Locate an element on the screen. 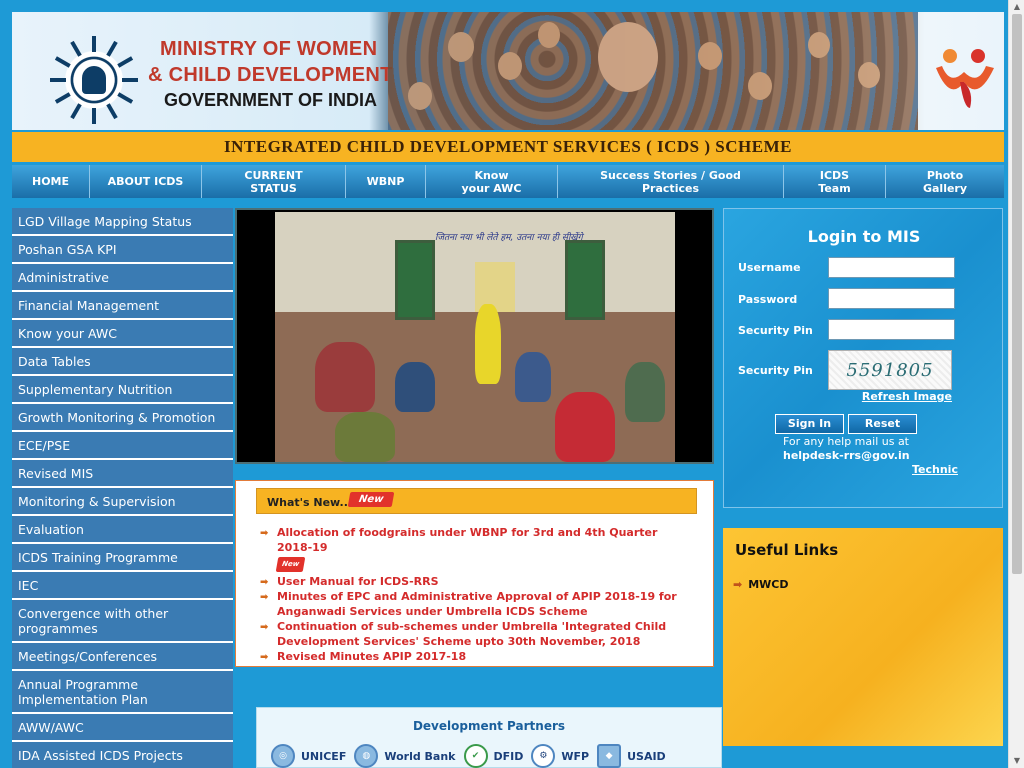 The height and width of the screenshot is (768, 1024). sidebar-item-know-your-awc: Know your AWC is located at coordinates (122, 334).